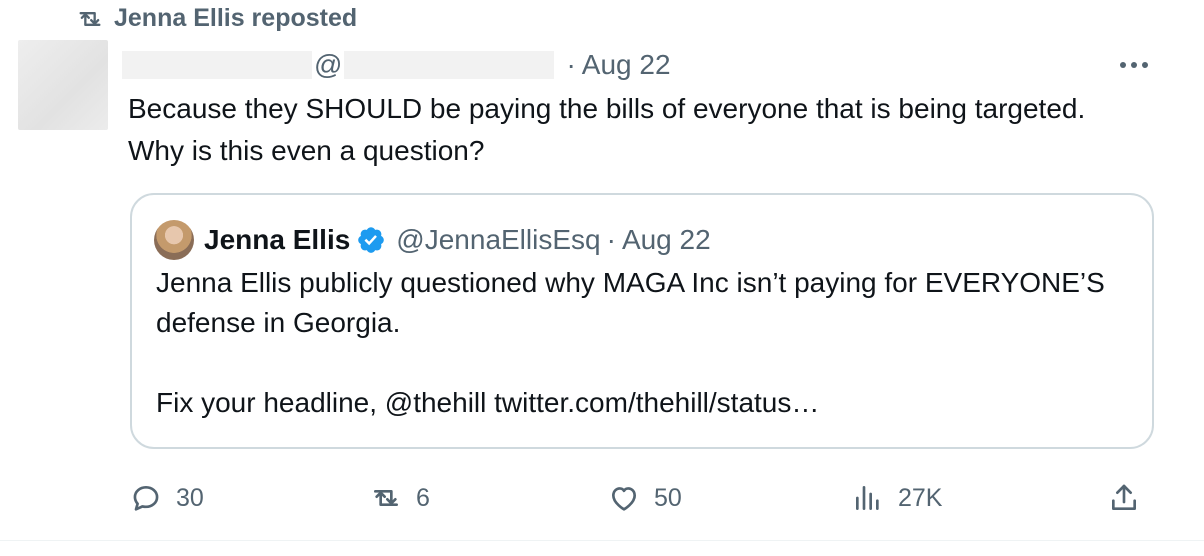  What do you see at coordinates (498, 240) in the screenshot?
I see `quoted-author-handle: @JennaEllisEsq` at bounding box center [498, 240].